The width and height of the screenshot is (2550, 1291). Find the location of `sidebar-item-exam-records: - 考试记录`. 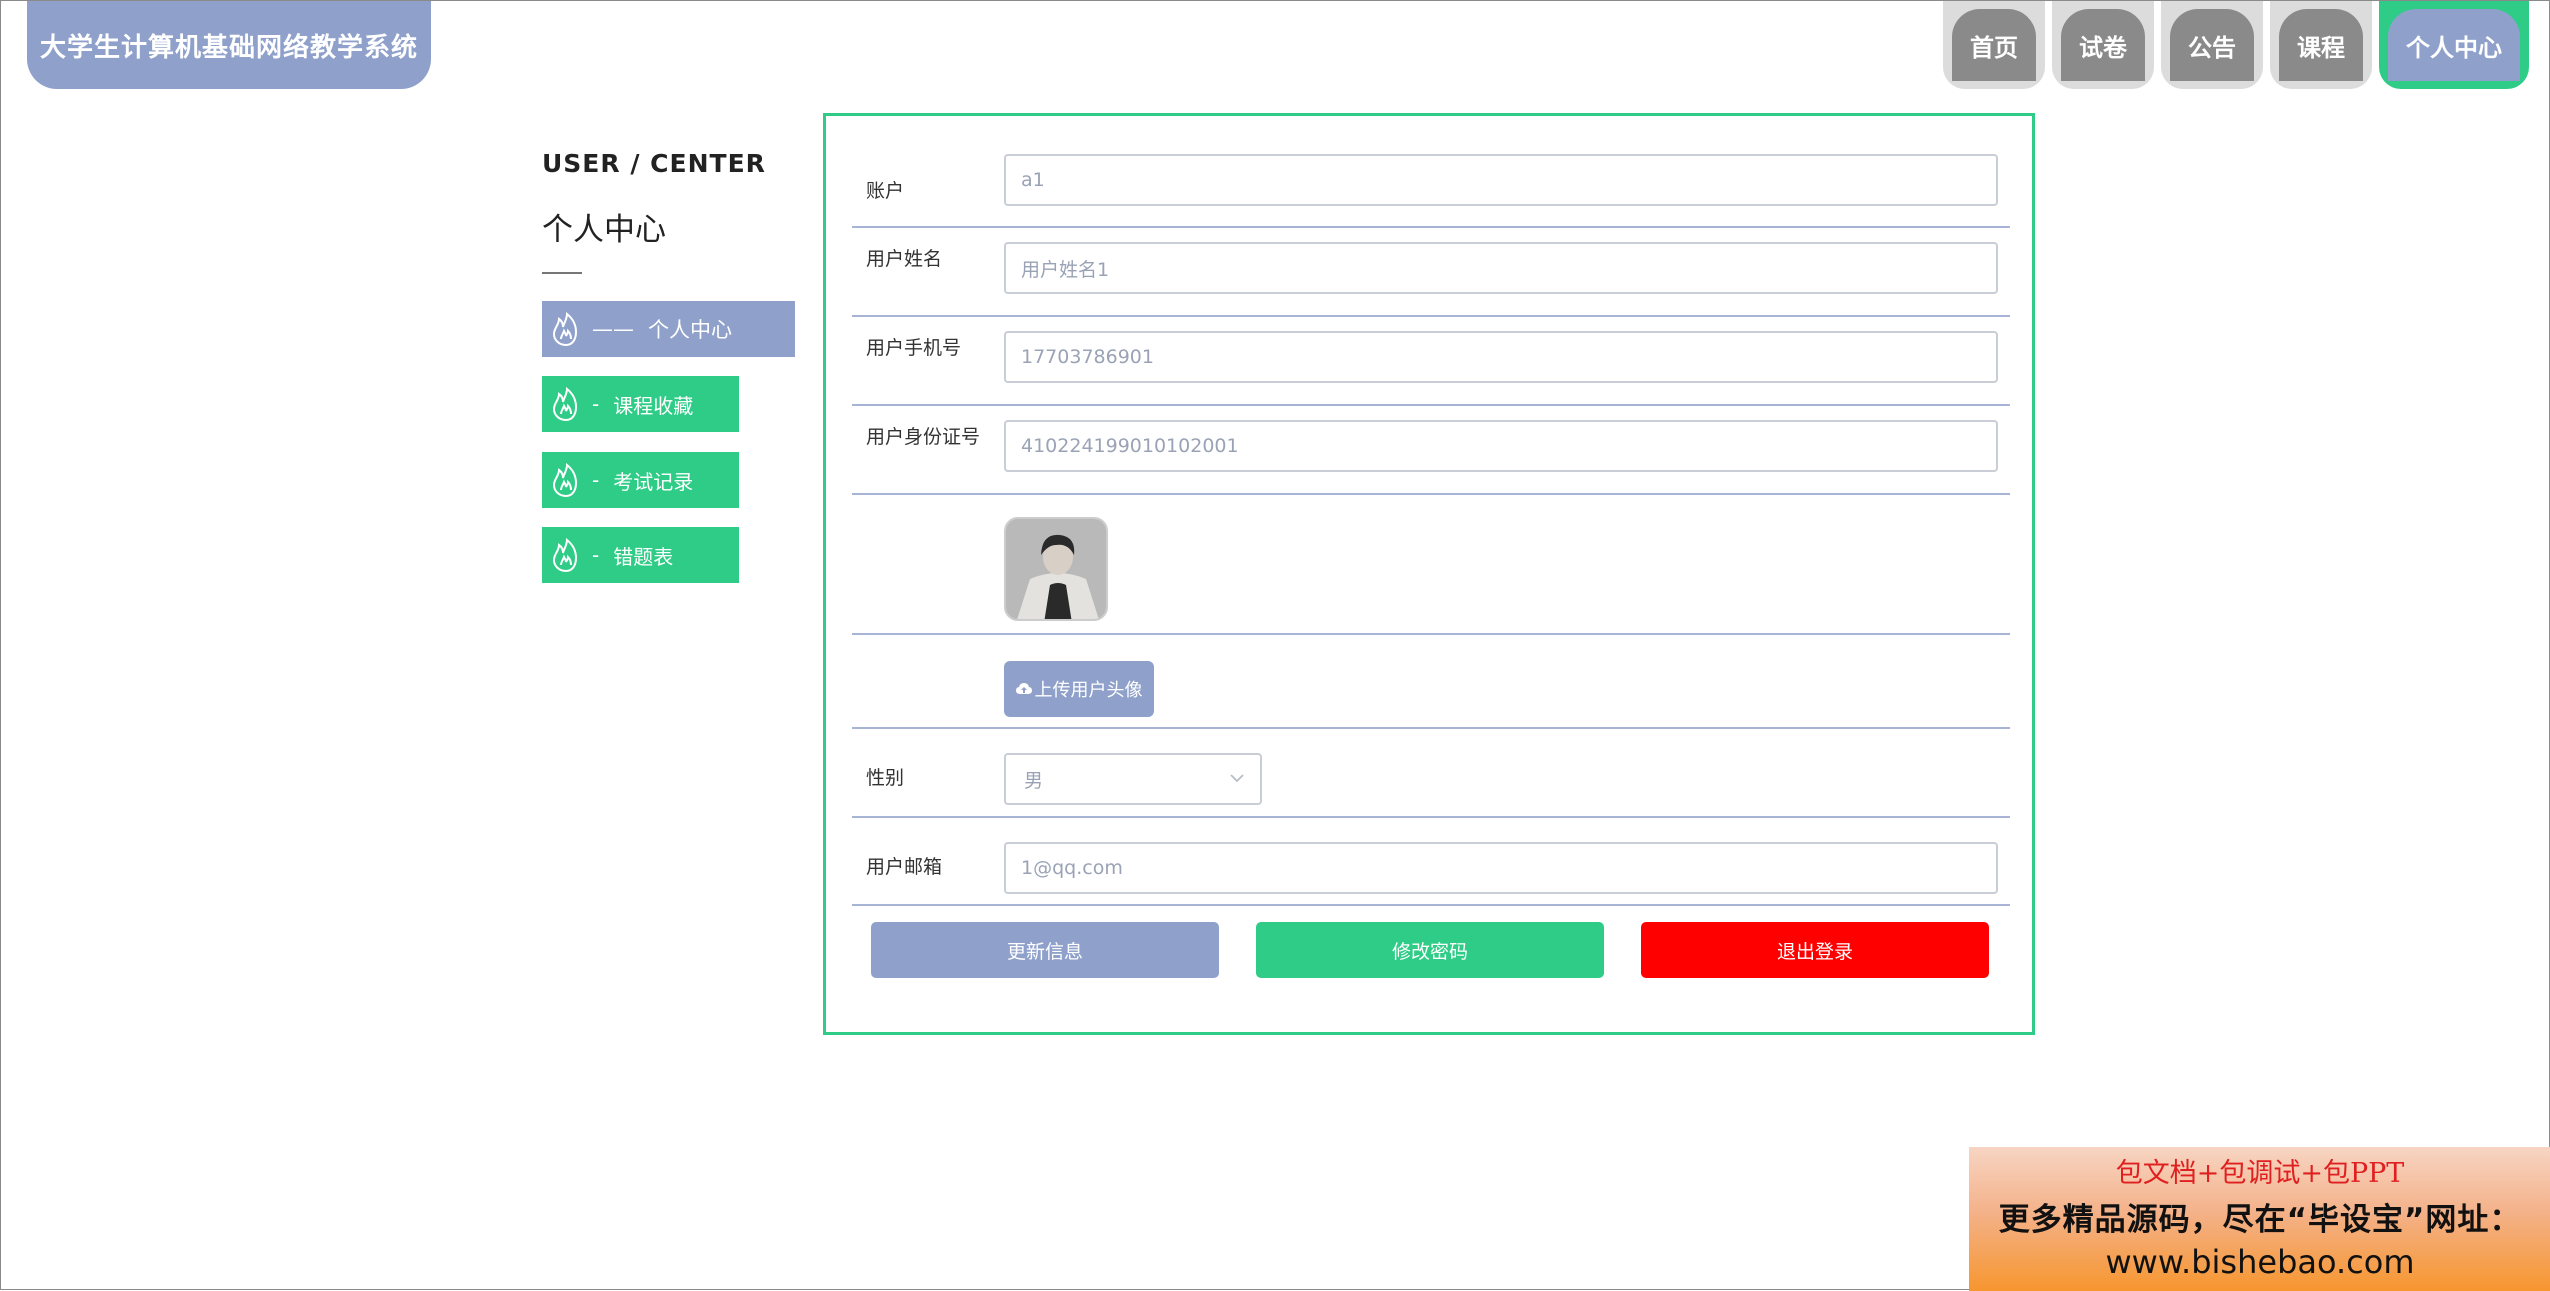

sidebar-item-exam-records: - 考试记录 is located at coordinates (640, 480).